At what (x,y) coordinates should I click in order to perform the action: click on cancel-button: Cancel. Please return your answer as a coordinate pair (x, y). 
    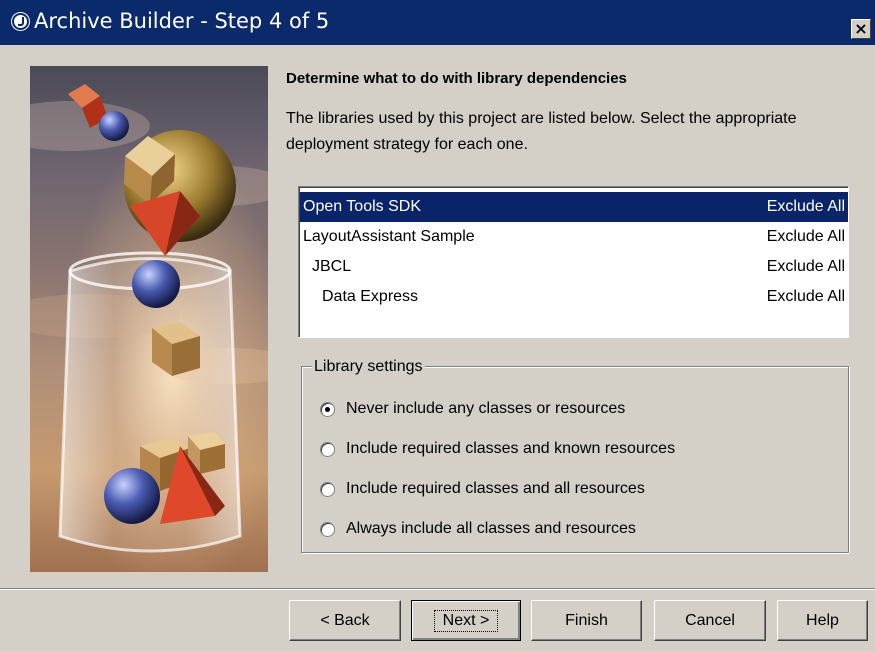
    Looking at the image, I should click on (710, 620).